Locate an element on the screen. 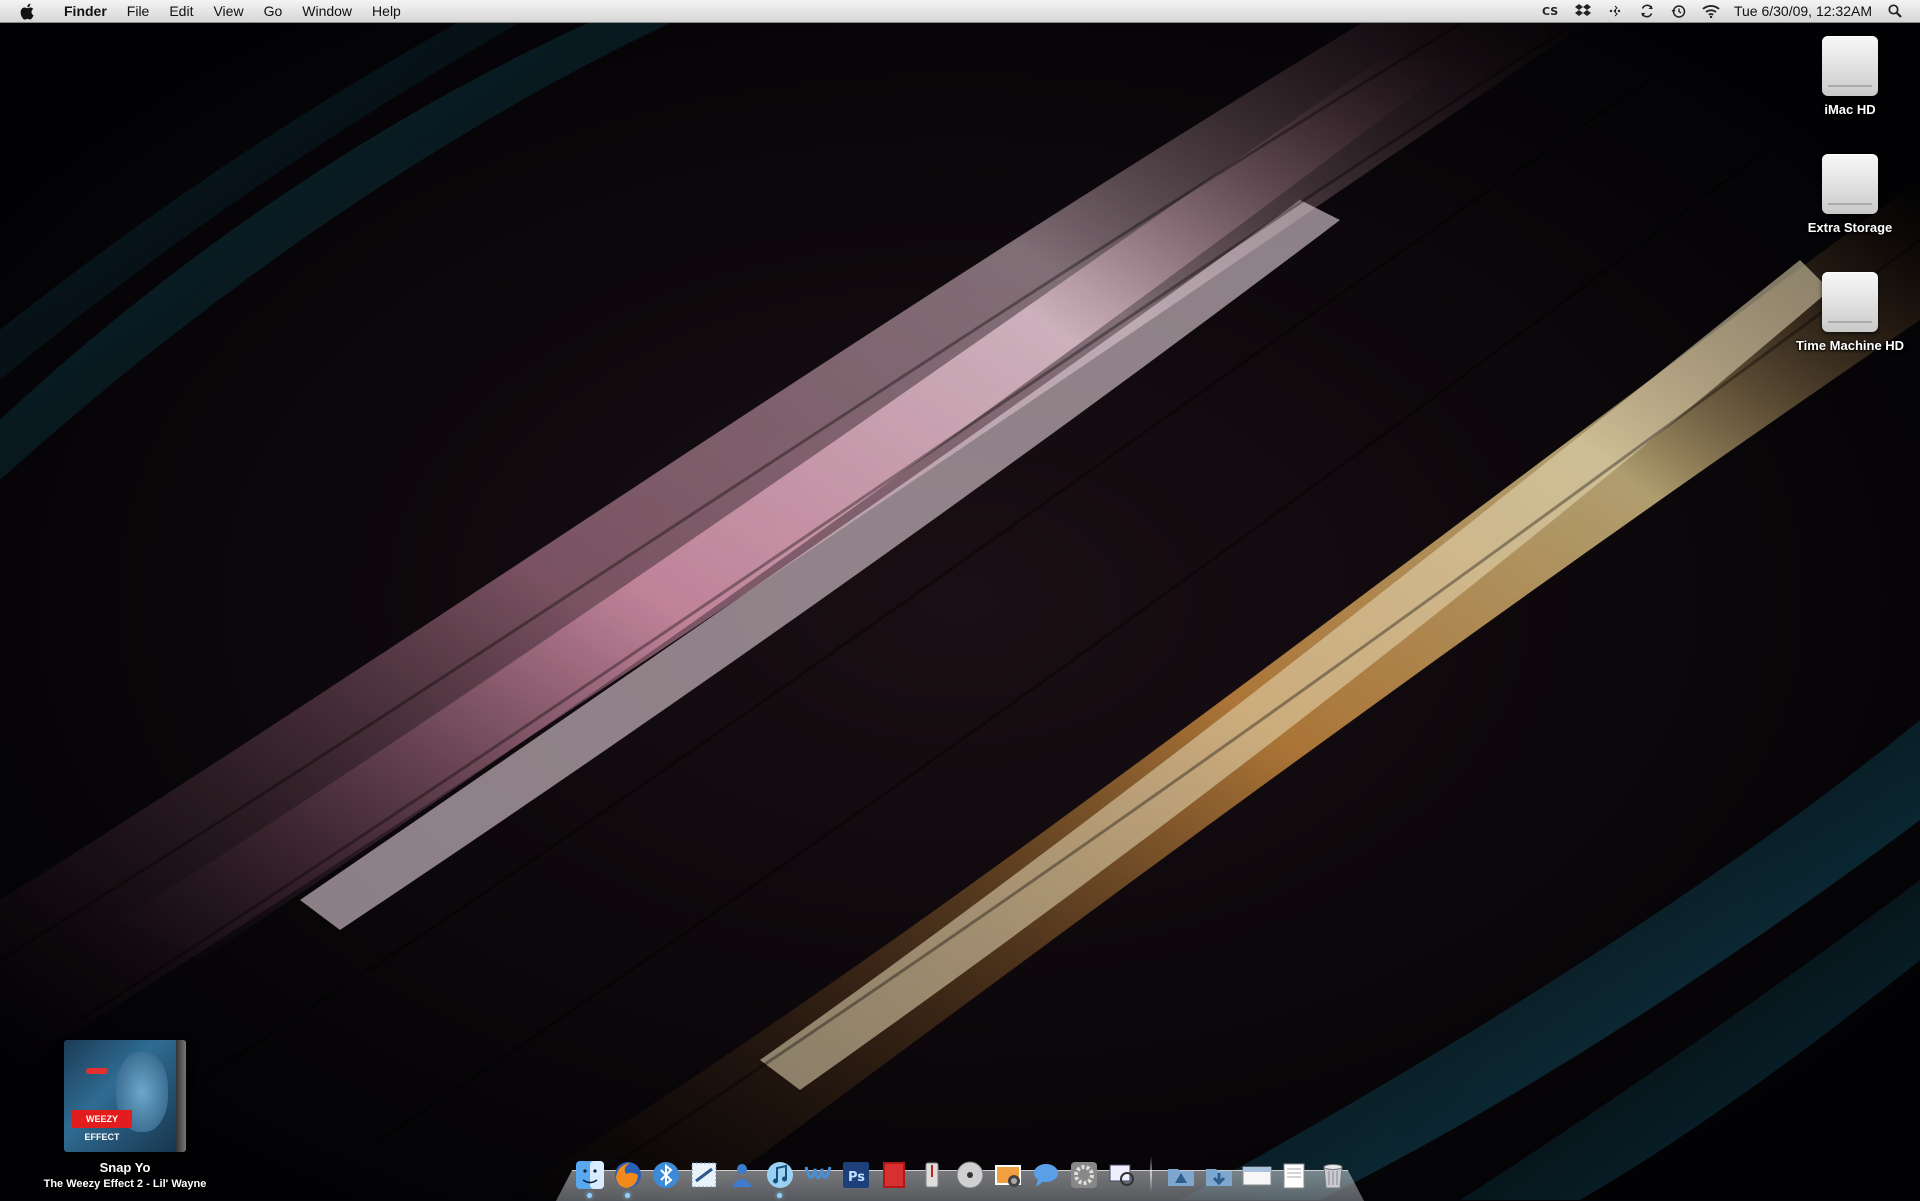  preview-icon is located at coordinates (1121, 1174).